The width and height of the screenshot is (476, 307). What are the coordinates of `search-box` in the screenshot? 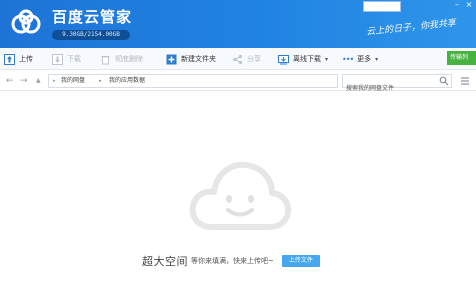 It's located at (397, 84).